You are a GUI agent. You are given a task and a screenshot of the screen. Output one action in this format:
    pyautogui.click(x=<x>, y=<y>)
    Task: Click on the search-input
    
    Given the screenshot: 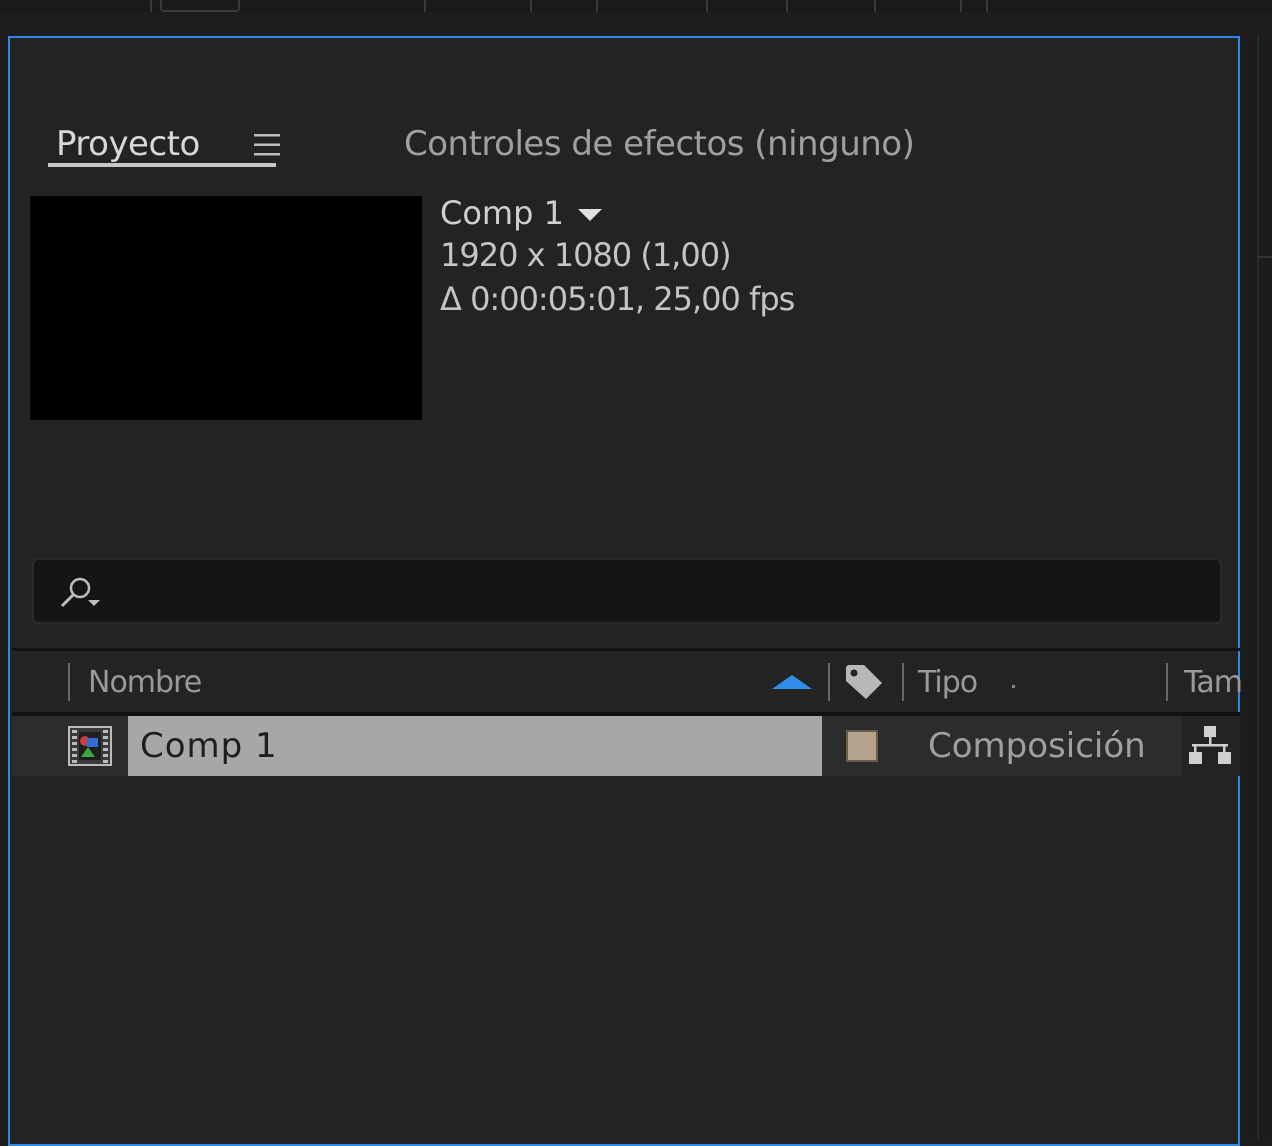 What is the action you would take?
    pyautogui.click(x=627, y=591)
    